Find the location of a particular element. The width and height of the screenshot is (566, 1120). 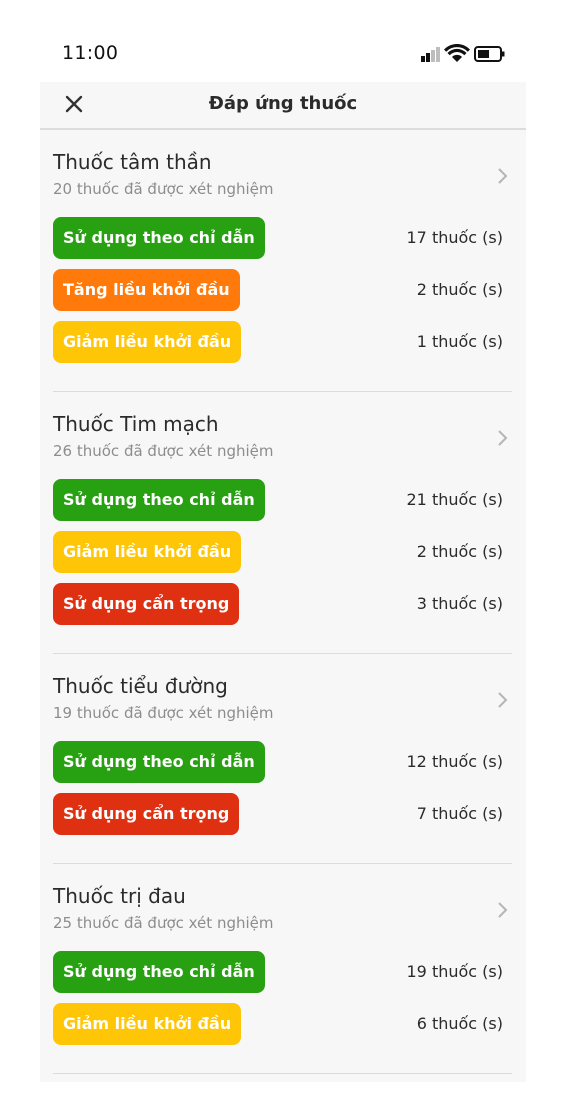

battery-icon is located at coordinates (489, 54).